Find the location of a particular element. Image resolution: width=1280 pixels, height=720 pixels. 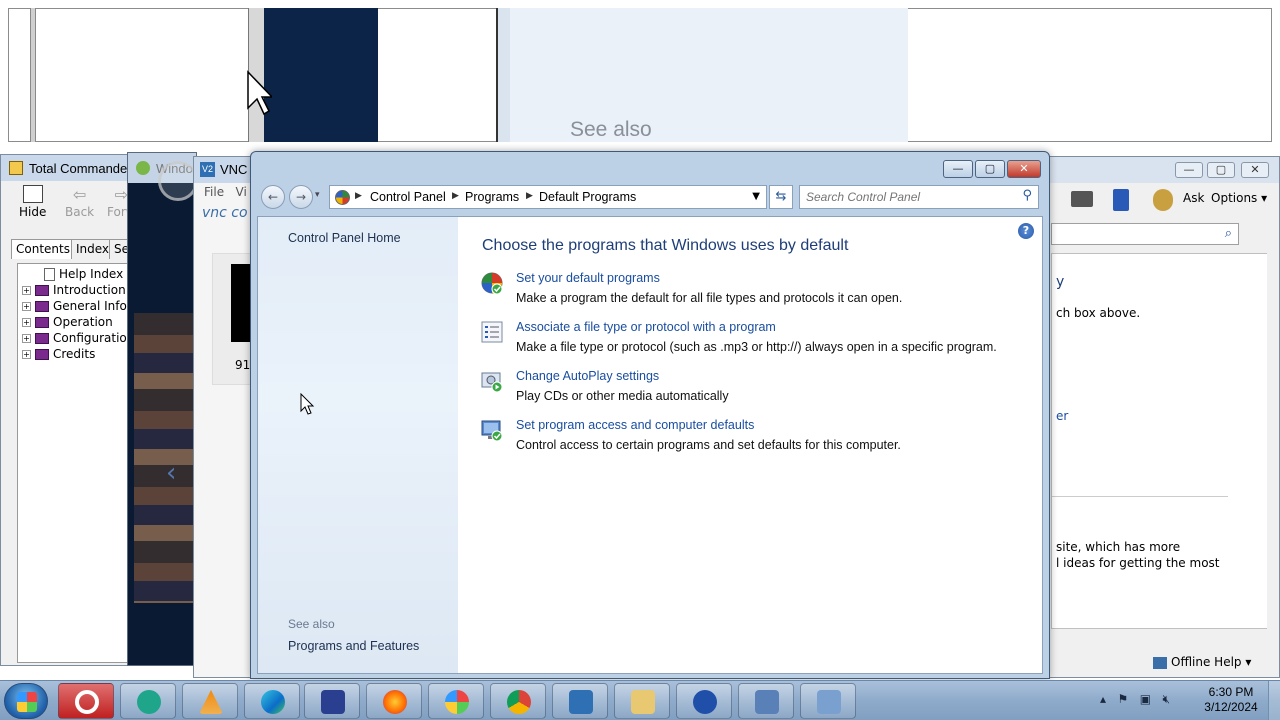

refresh-button: ⇆ is located at coordinates (781, 197).